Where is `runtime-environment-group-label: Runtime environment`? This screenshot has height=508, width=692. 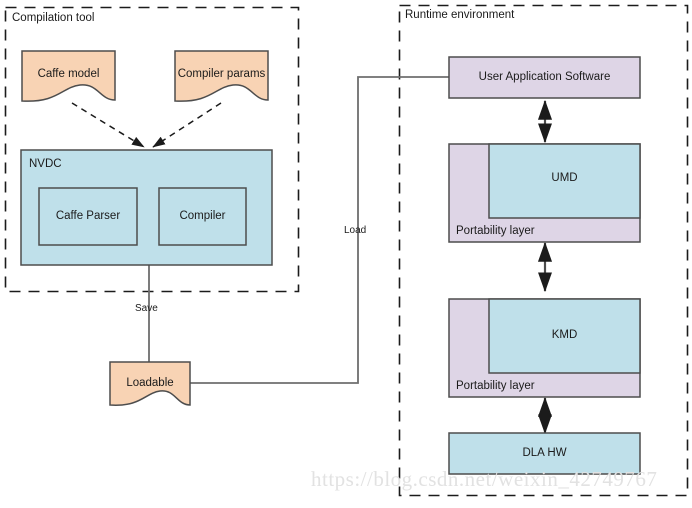 runtime-environment-group-label: Runtime environment is located at coordinates (460, 15).